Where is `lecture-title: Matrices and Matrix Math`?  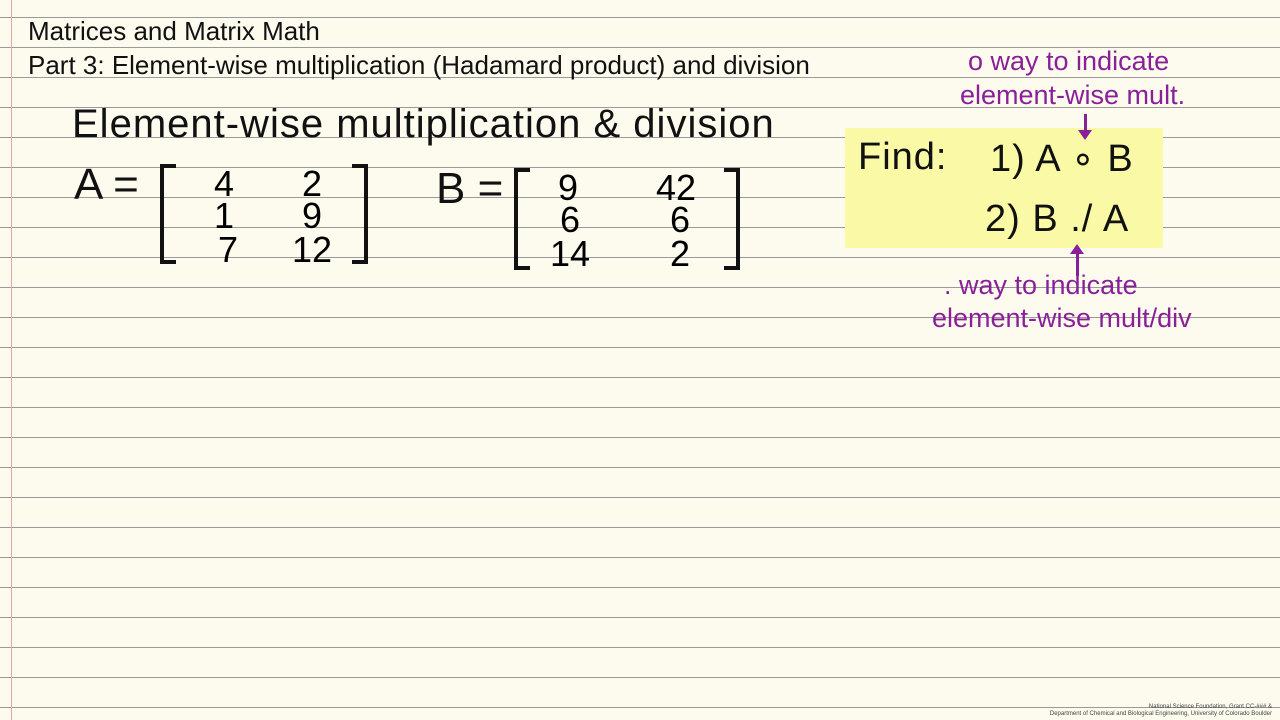 lecture-title: Matrices and Matrix Math is located at coordinates (174, 31).